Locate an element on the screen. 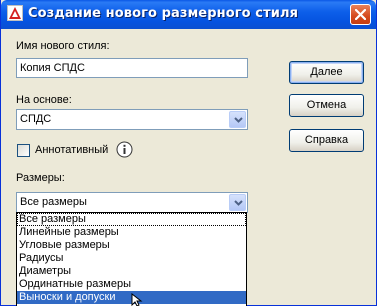 The height and width of the screenshot is (306, 377). dimensions-dropdown-button is located at coordinates (237, 202).